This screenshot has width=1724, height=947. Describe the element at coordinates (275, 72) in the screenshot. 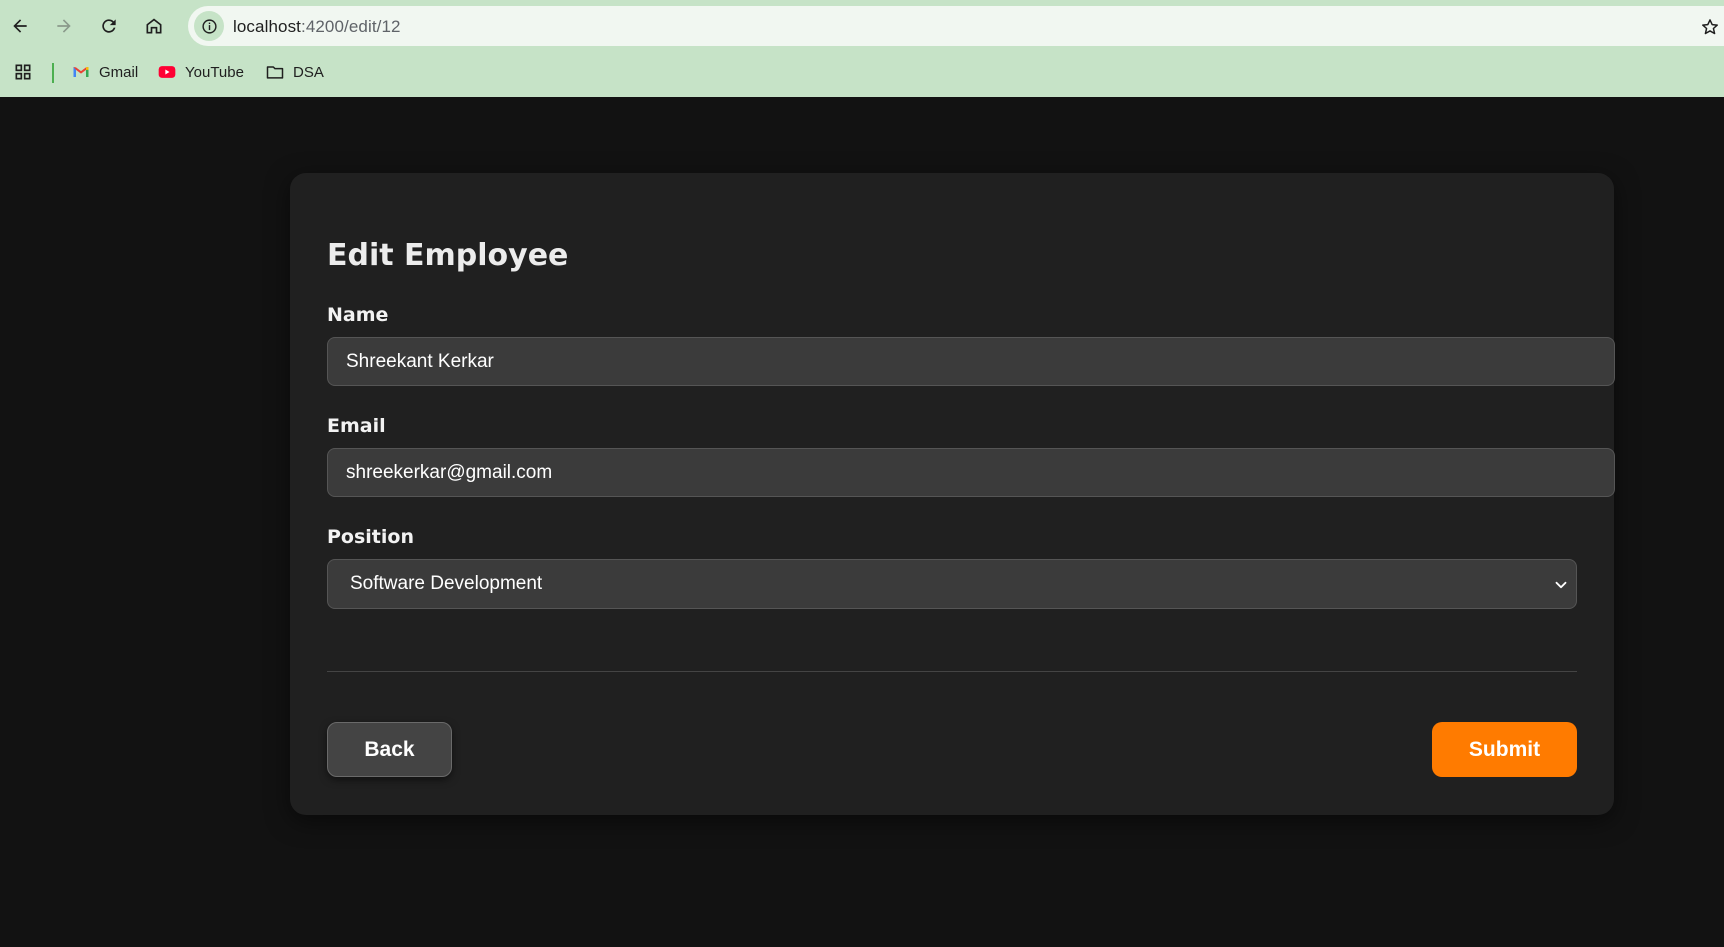

I see `folder-icon` at that location.